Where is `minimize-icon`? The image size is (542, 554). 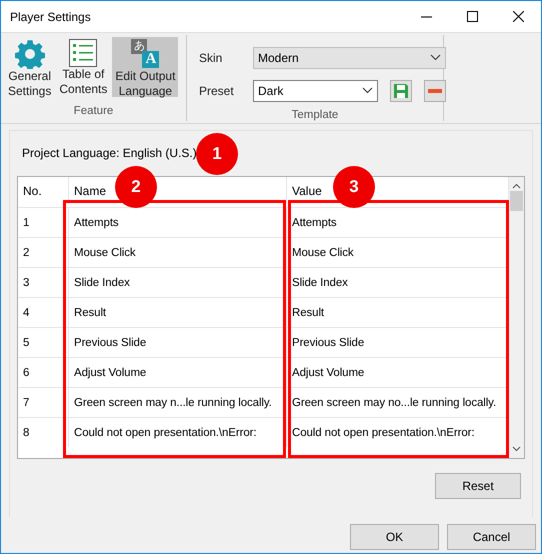
minimize-icon is located at coordinates (426, 17).